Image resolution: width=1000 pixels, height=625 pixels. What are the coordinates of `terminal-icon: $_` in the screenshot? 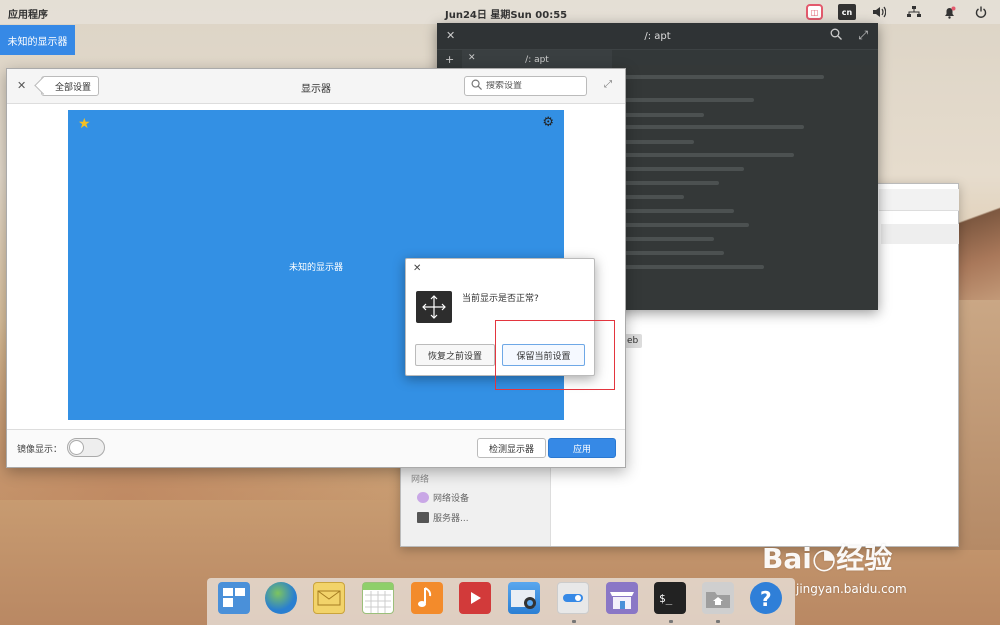 It's located at (670, 598).